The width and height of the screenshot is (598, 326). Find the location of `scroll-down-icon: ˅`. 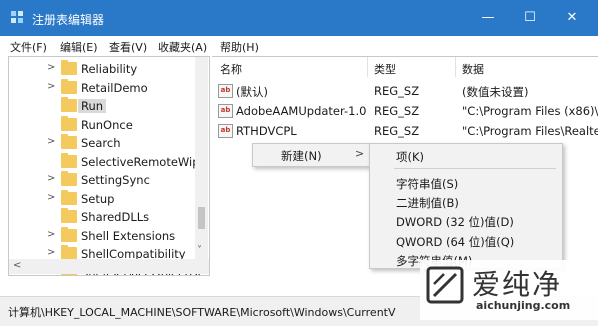

scroll-down-icon: ˅ is located at coordinates (199, 250).